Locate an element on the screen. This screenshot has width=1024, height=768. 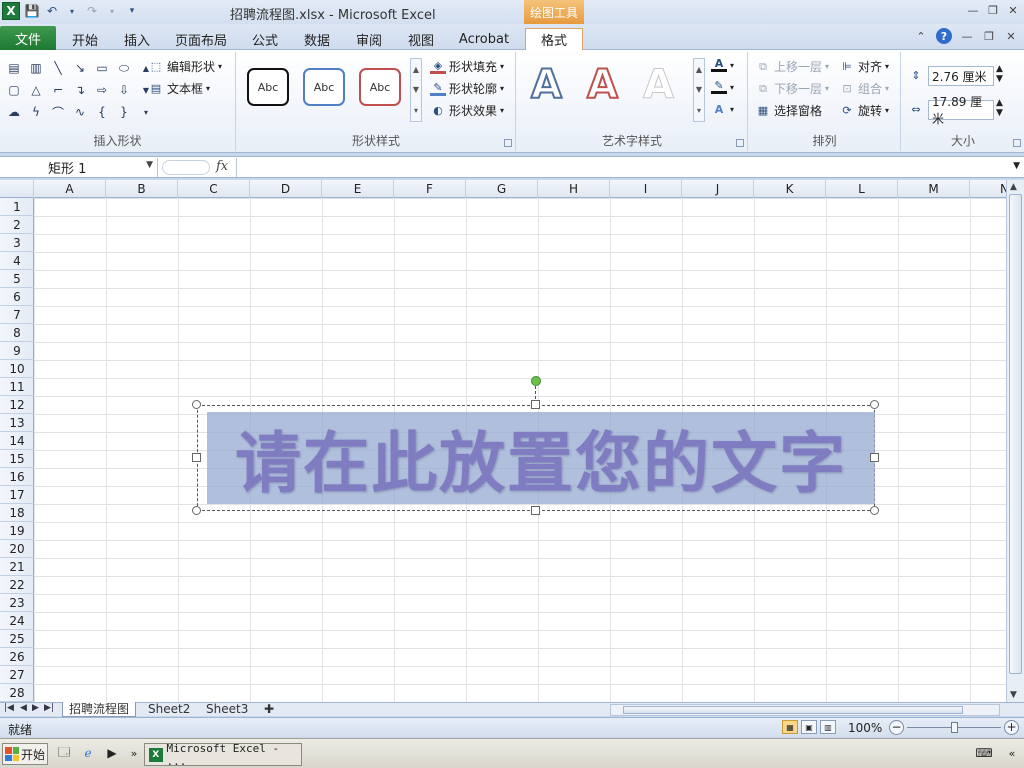
column-header: N is located at coordinates (988, 189).